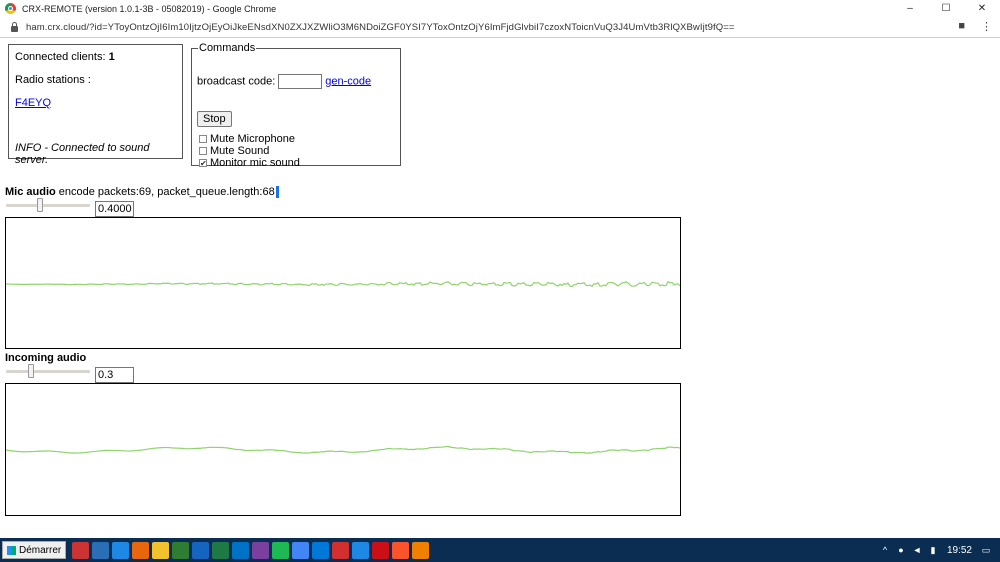 The height and width of the screenshot is (562, 1000). I want to click on connected-count: 1, so click(111, 57).